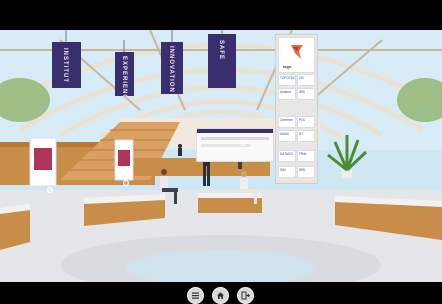  I want to click on organizer-logo-icon, so click(297, 52).